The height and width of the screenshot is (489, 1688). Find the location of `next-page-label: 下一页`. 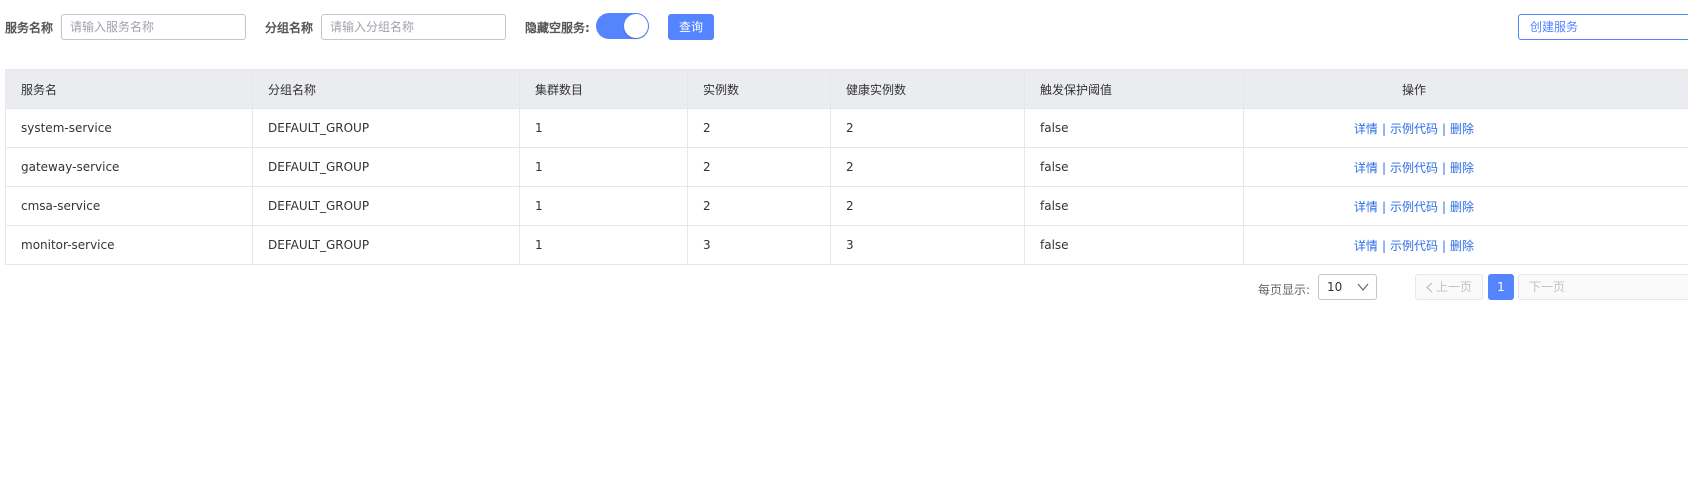

next-page-label: 下一页 is located at coordinates (1547, 287).